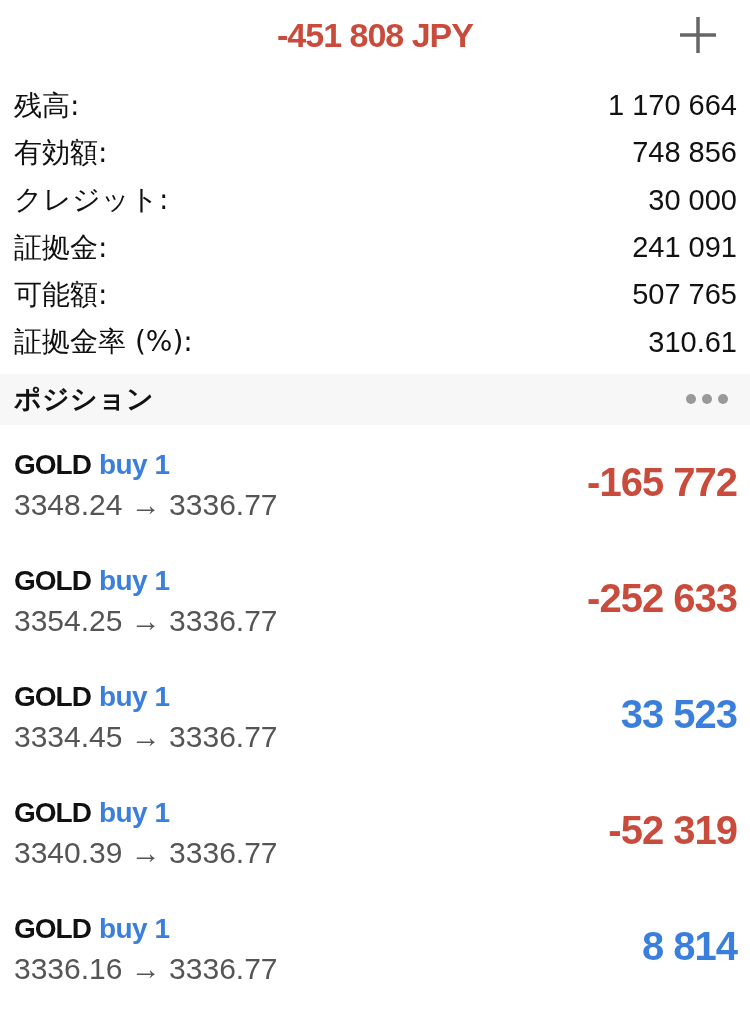 This screenshot has width=750, height=1012. I want to click on more-button, so click(707, 399).